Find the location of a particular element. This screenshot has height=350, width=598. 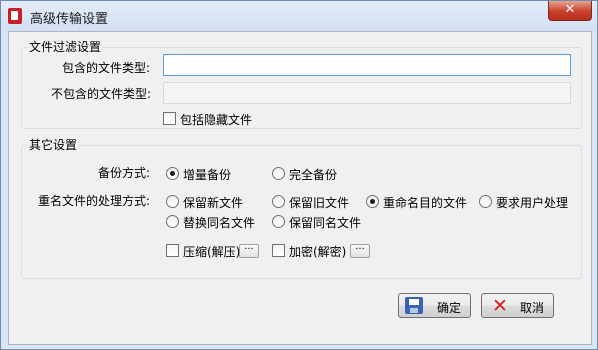

encrypt-label: 加密(解密) is located at coordinates (318, 252).